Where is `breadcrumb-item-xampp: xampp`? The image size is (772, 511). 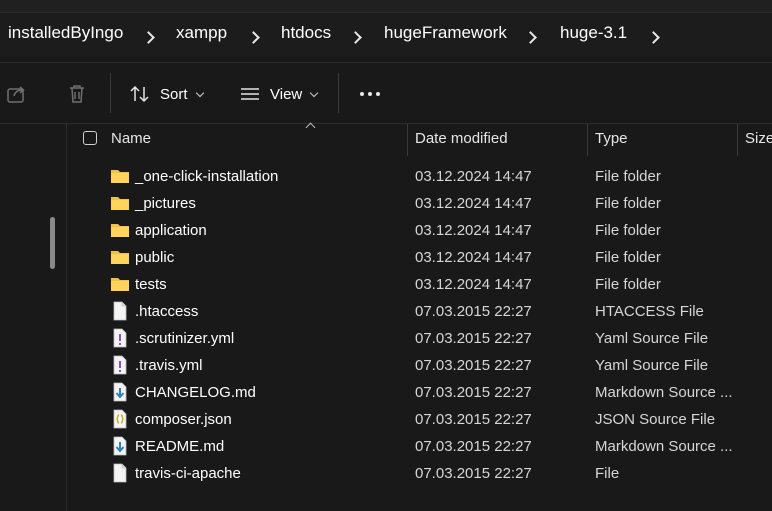 breadcrumb-item-xampp: xampp is located at coordinates (201, 33).